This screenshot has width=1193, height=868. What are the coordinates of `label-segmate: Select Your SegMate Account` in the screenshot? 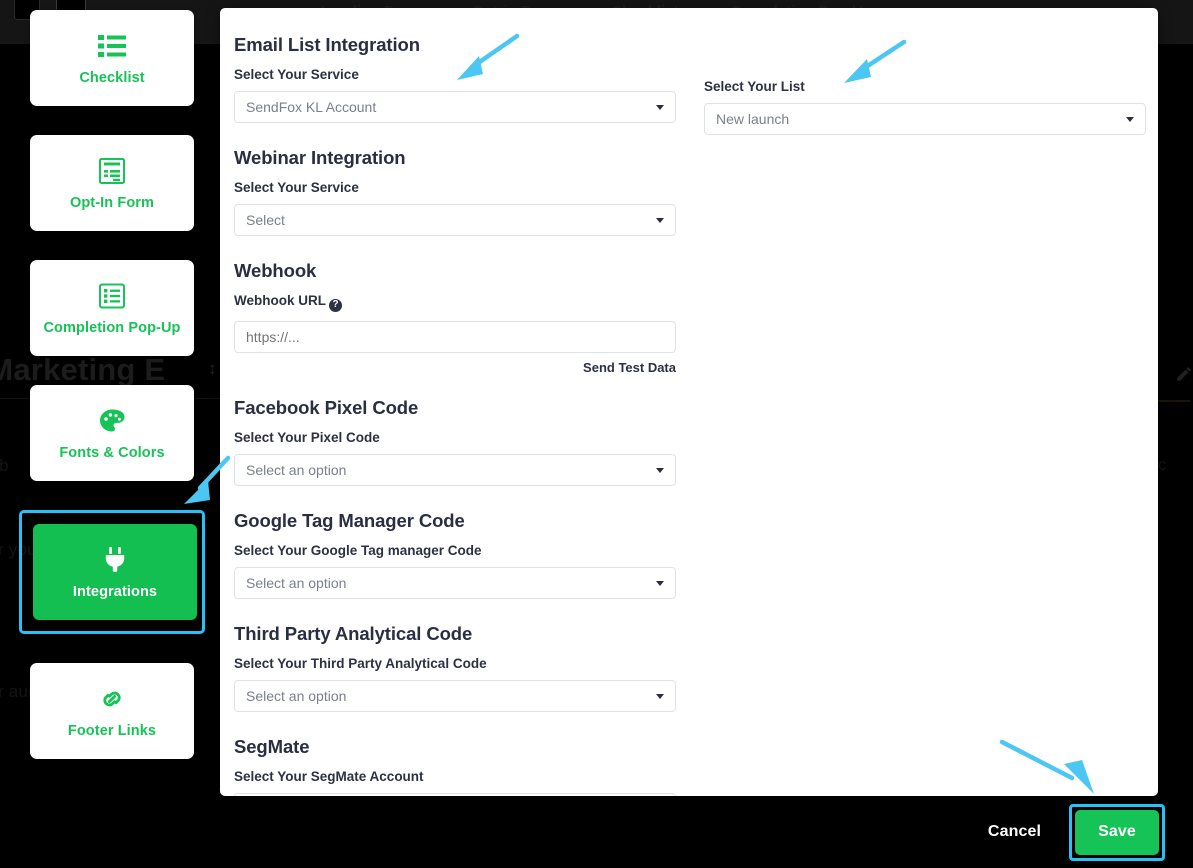 It's located at (329, 776).